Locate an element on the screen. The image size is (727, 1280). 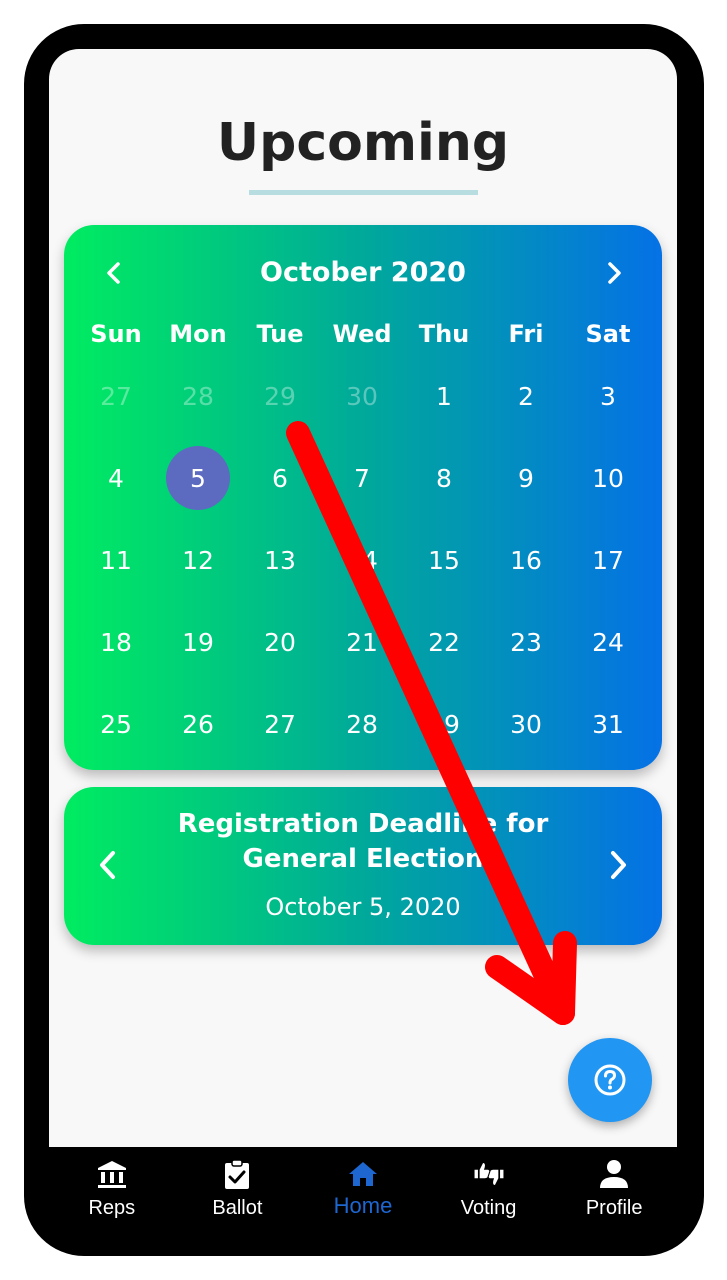
calendar-day-number: 21 is located at coordinates (362, 642).